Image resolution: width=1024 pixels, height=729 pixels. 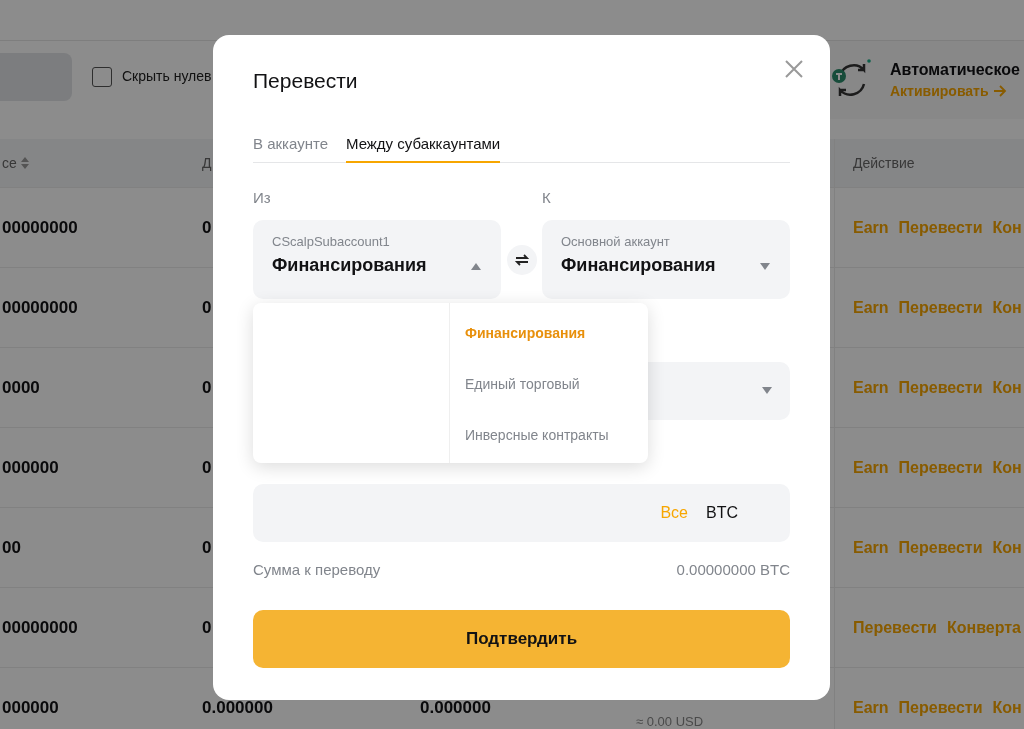 I want to click on checkbox, so click(x=102, y=77).